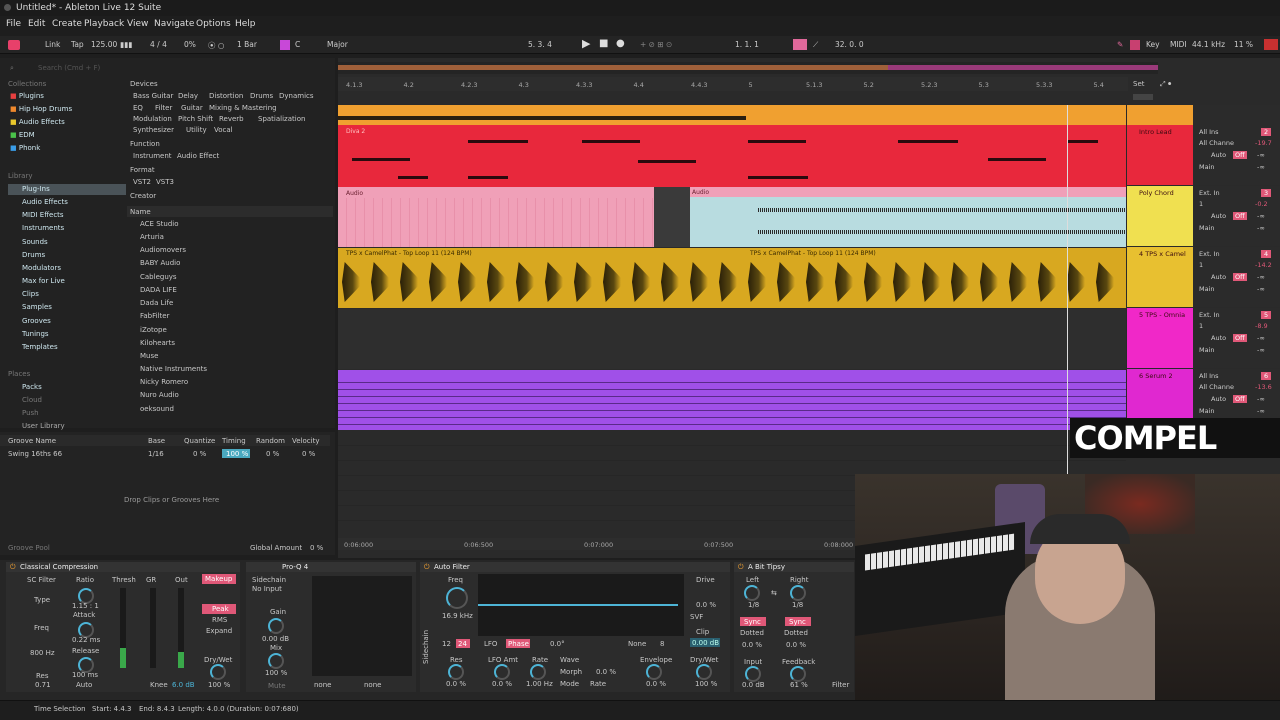  I want to click on comp-auto-button: Auto, so click(84, 685).